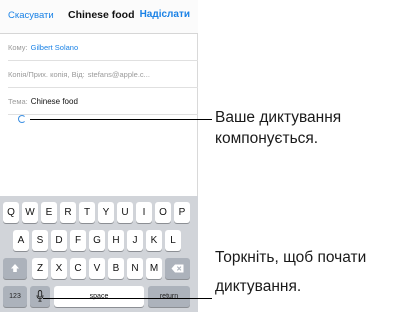 The width and height of the screenshot is (420, 312). I want to click on key-k: K, so click(154, 240).